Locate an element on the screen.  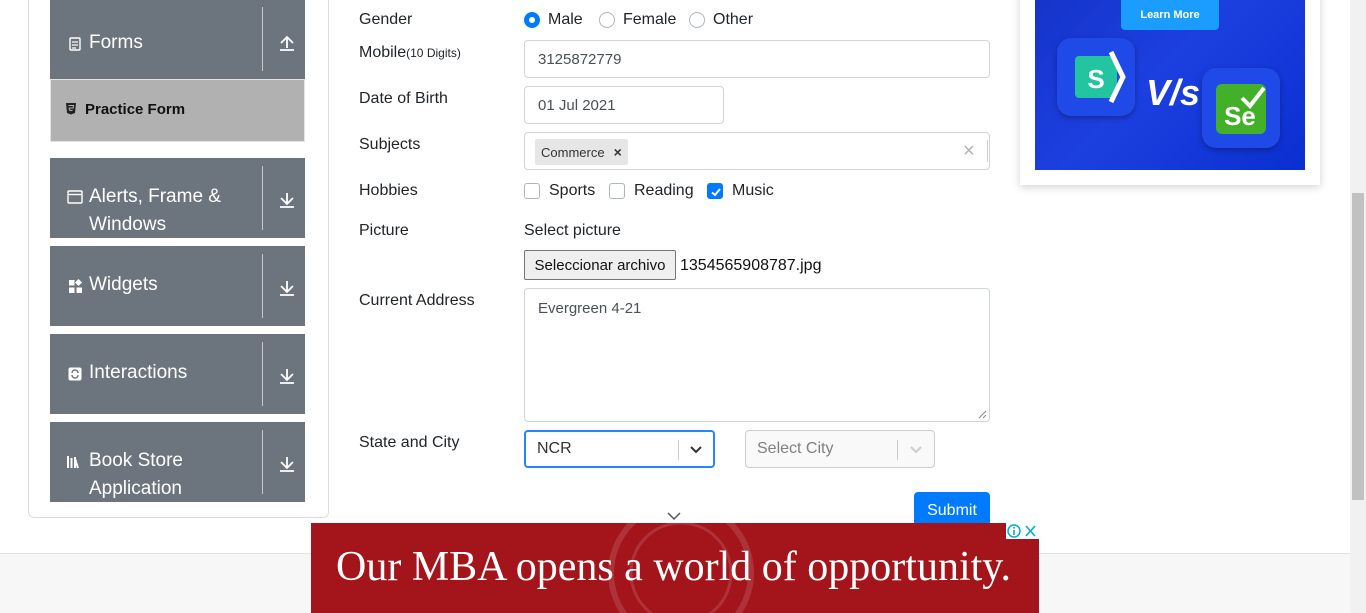
city-placeholder: Select City is located at coordinates (795, 448).